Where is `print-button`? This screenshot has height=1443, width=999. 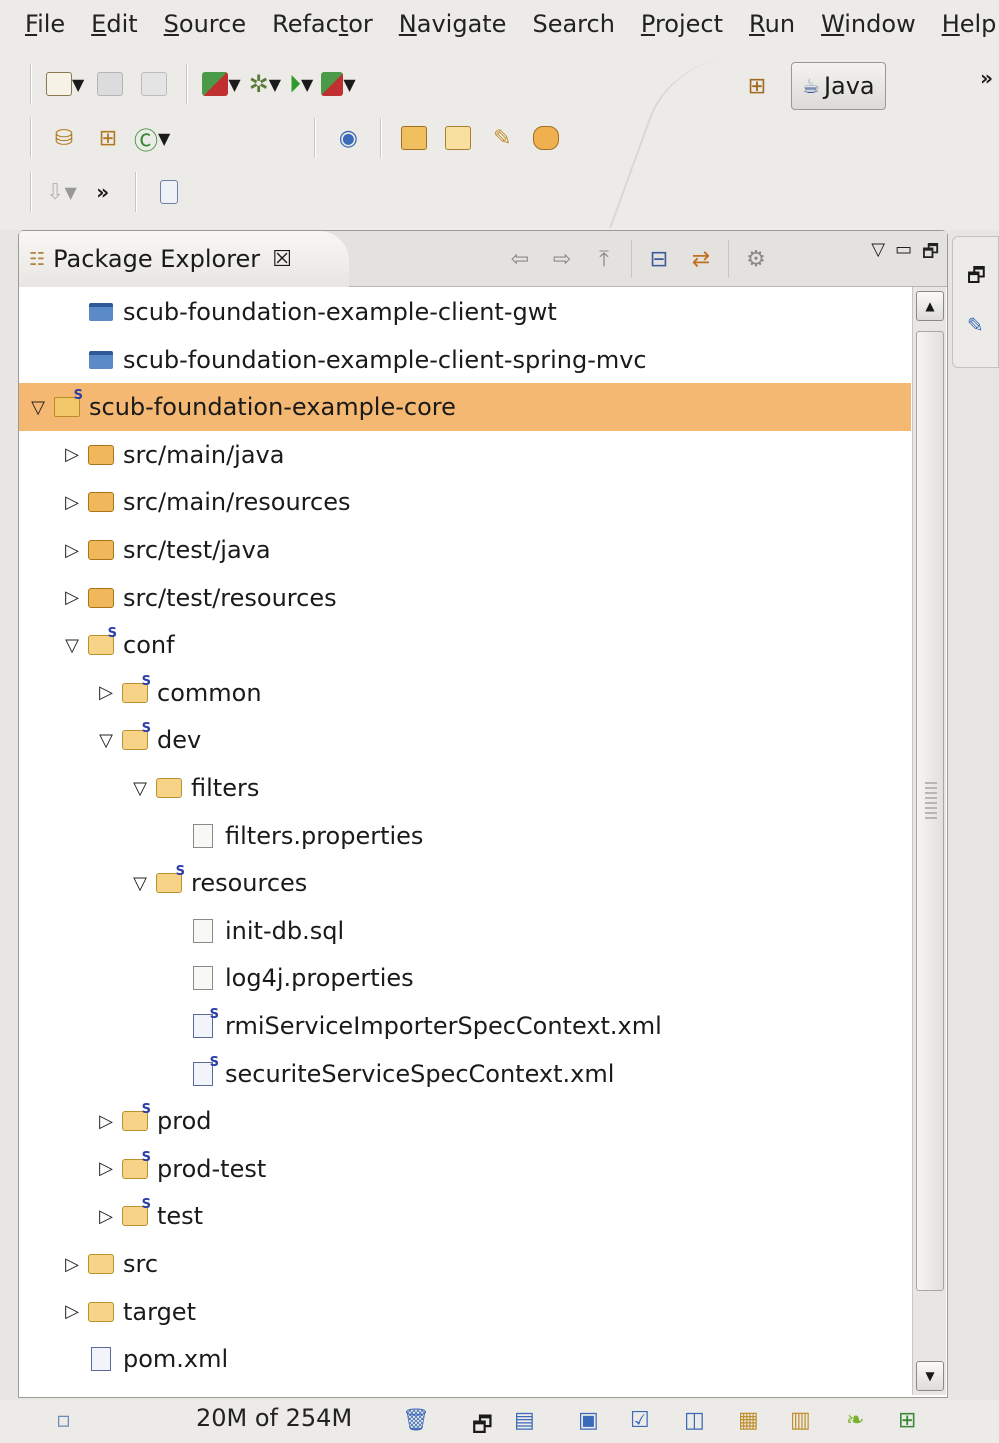 print-button is located at coordinates (154, 84).